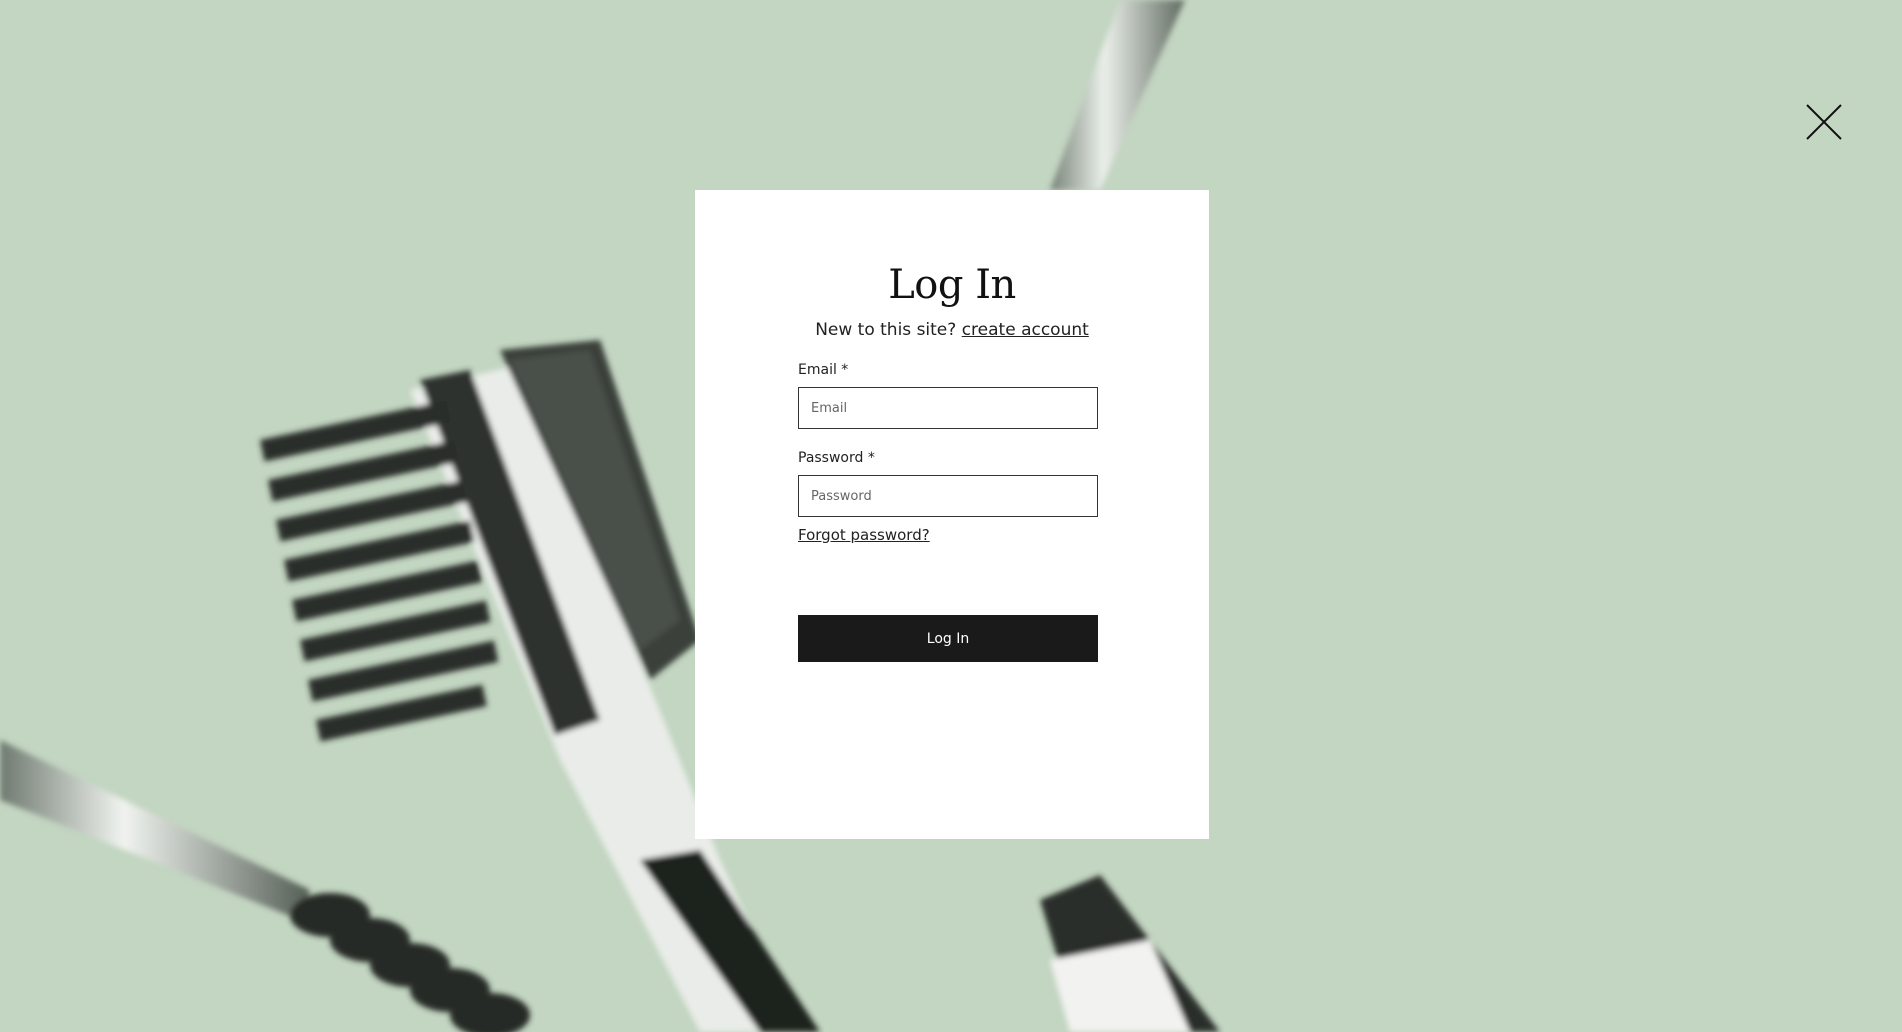  I want to click on close-icon, so click(1824, 122).